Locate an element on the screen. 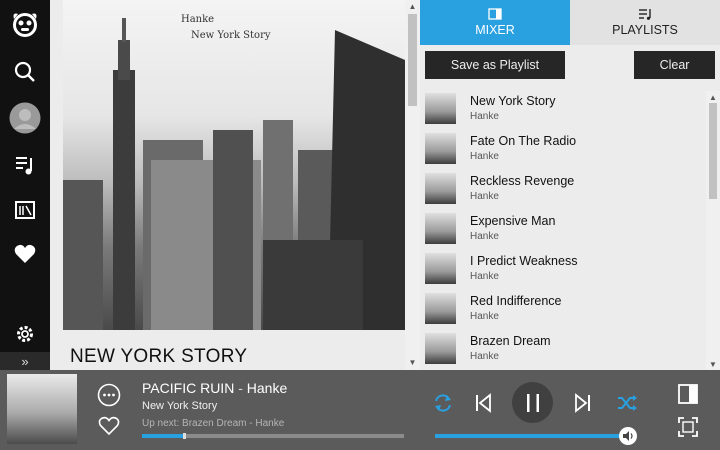  track-list-scrollbar: ▲ ▼ is located at coordinates (713, 230).